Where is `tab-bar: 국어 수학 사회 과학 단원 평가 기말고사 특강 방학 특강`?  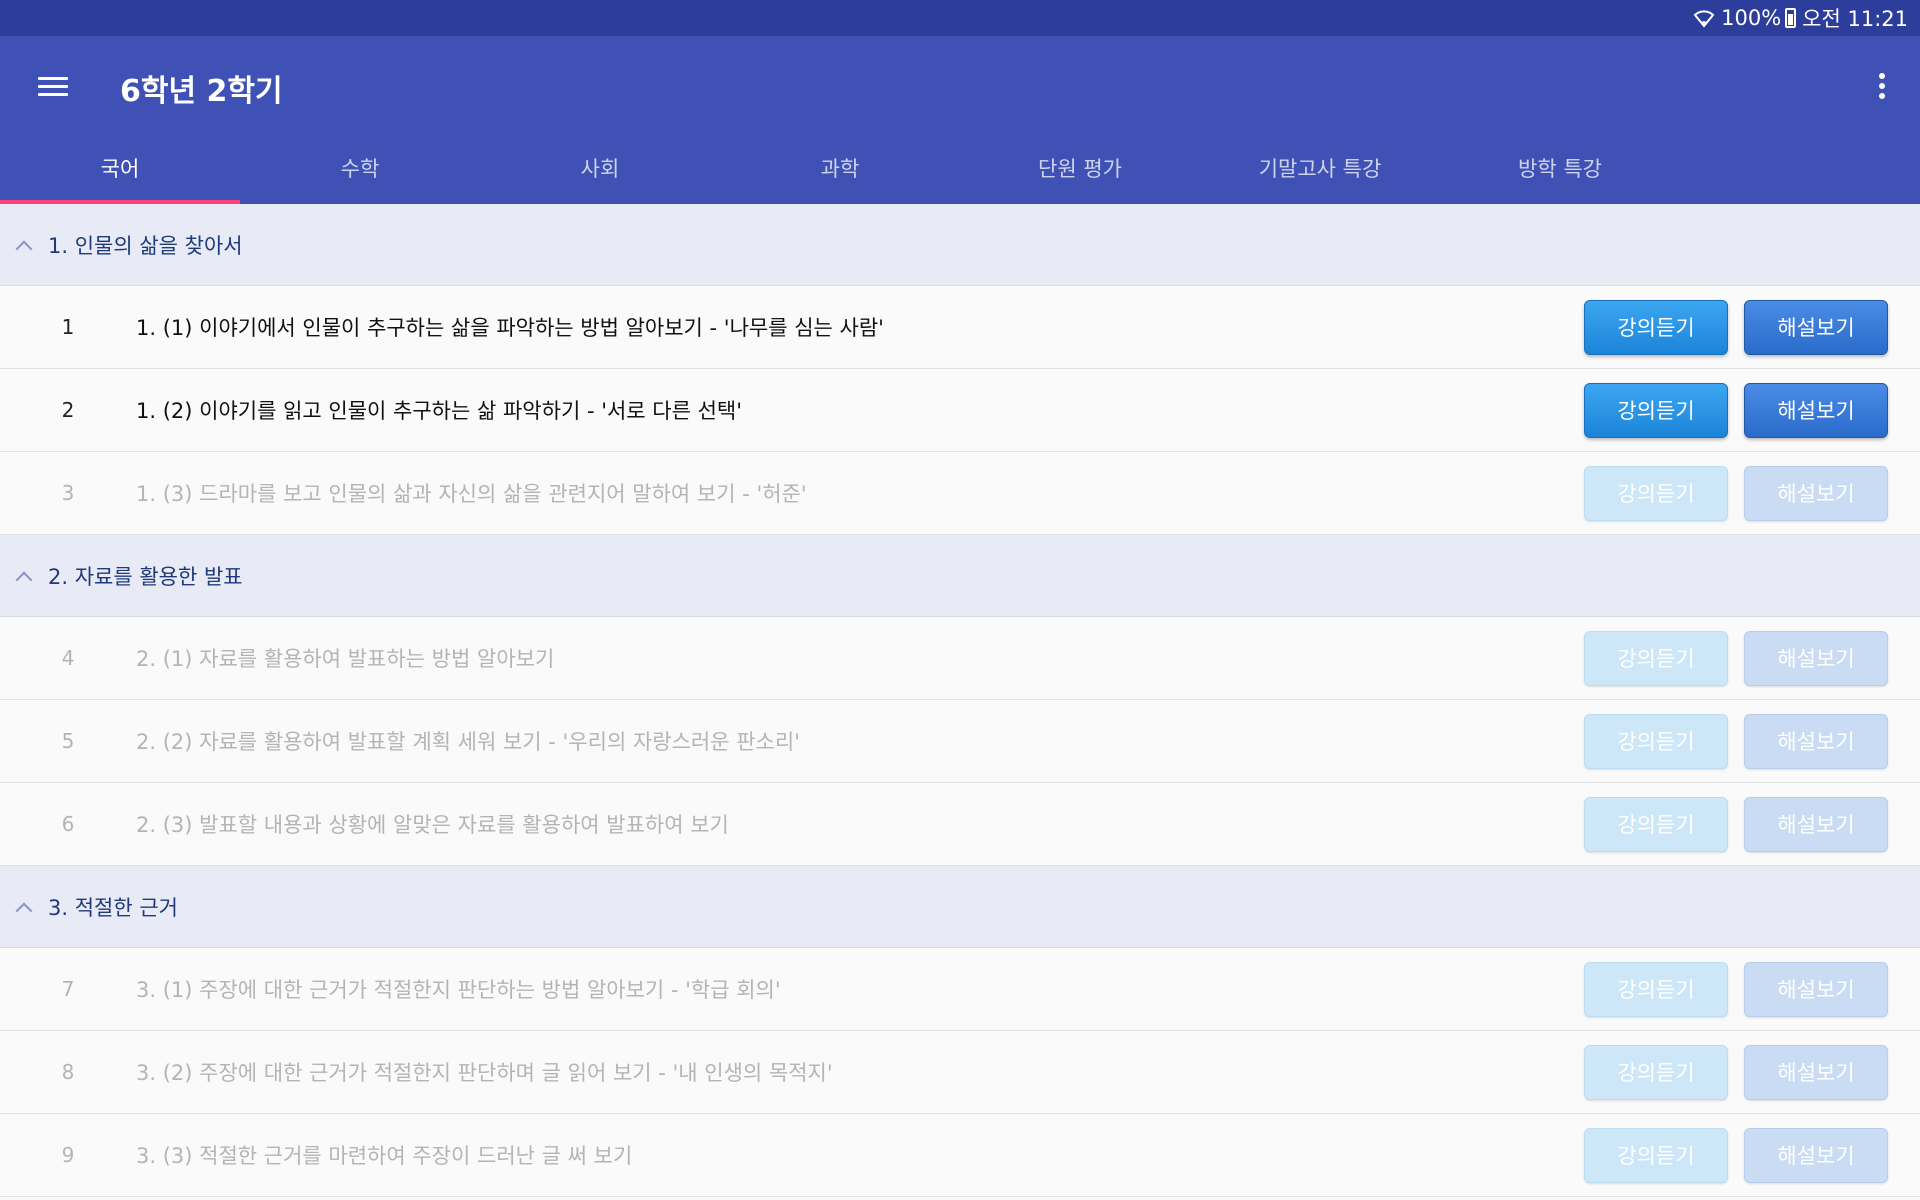 tab-bar: 국어 수학 사회 과학 단원 평가 기말고사 특강 방학 특강 is located at coordinates (840, 168).